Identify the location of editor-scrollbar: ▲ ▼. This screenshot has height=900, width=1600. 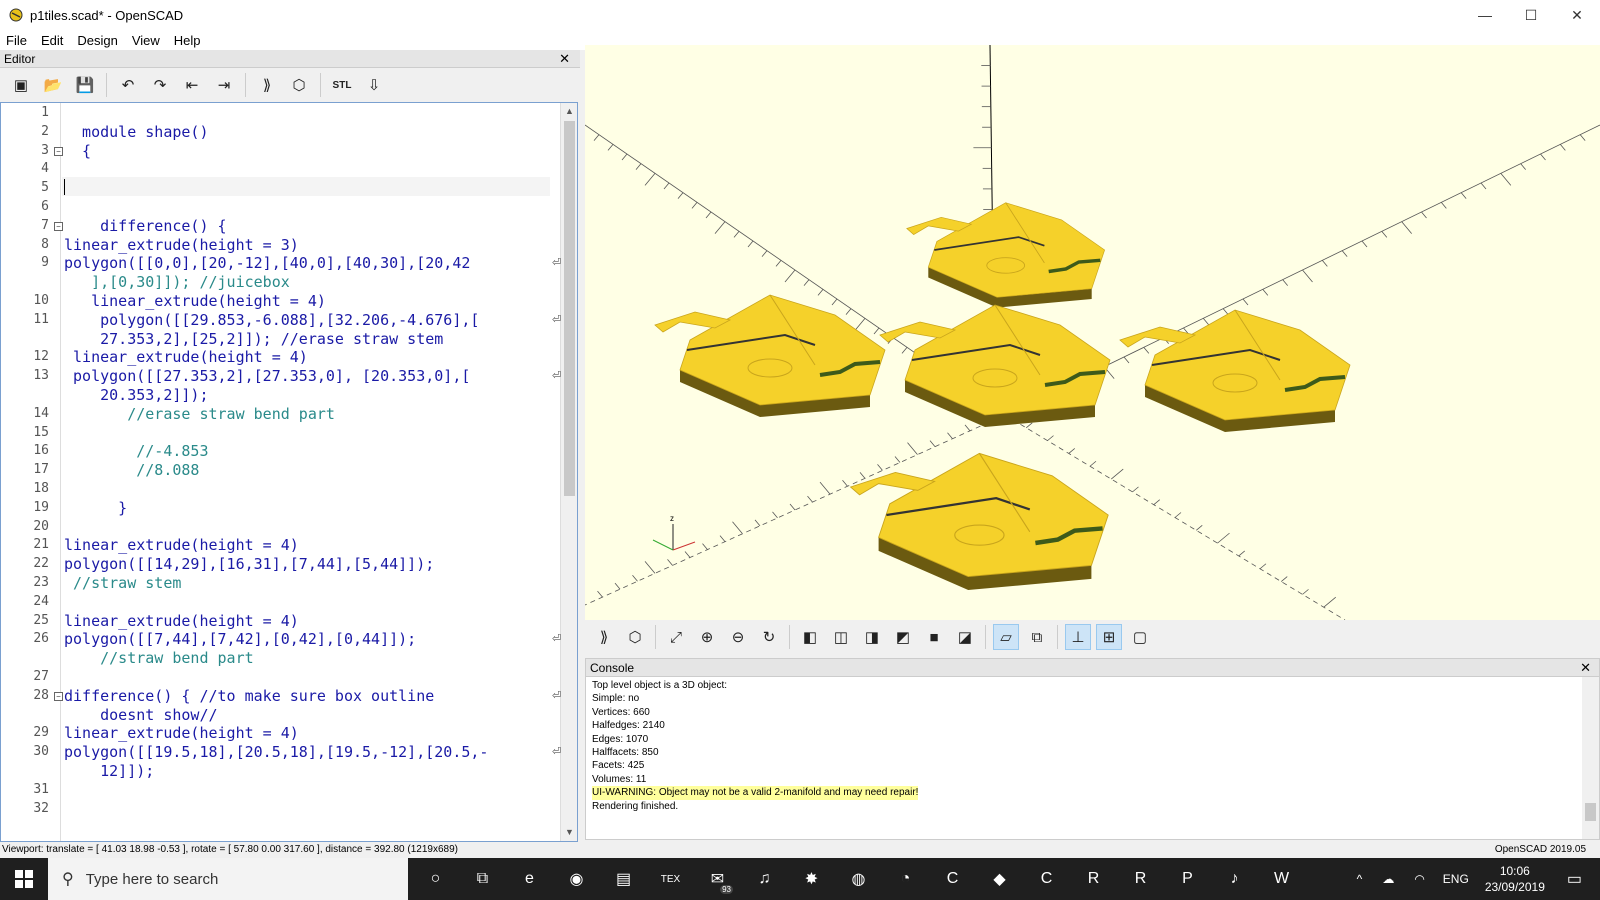
(568, 472).